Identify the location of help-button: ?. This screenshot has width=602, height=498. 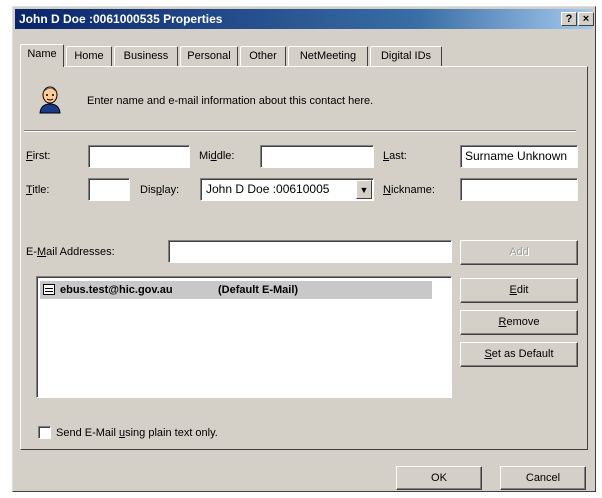
(569, 19).